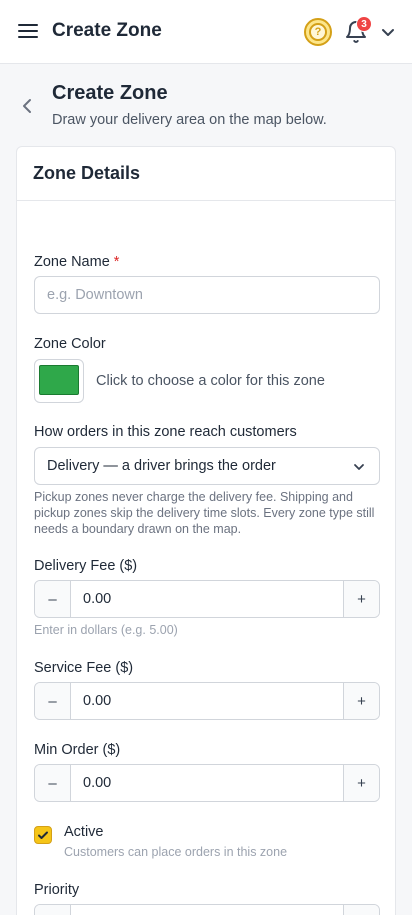  I want to click on order-type-select: Delivery — a driver brings the order, so click(207, 466).